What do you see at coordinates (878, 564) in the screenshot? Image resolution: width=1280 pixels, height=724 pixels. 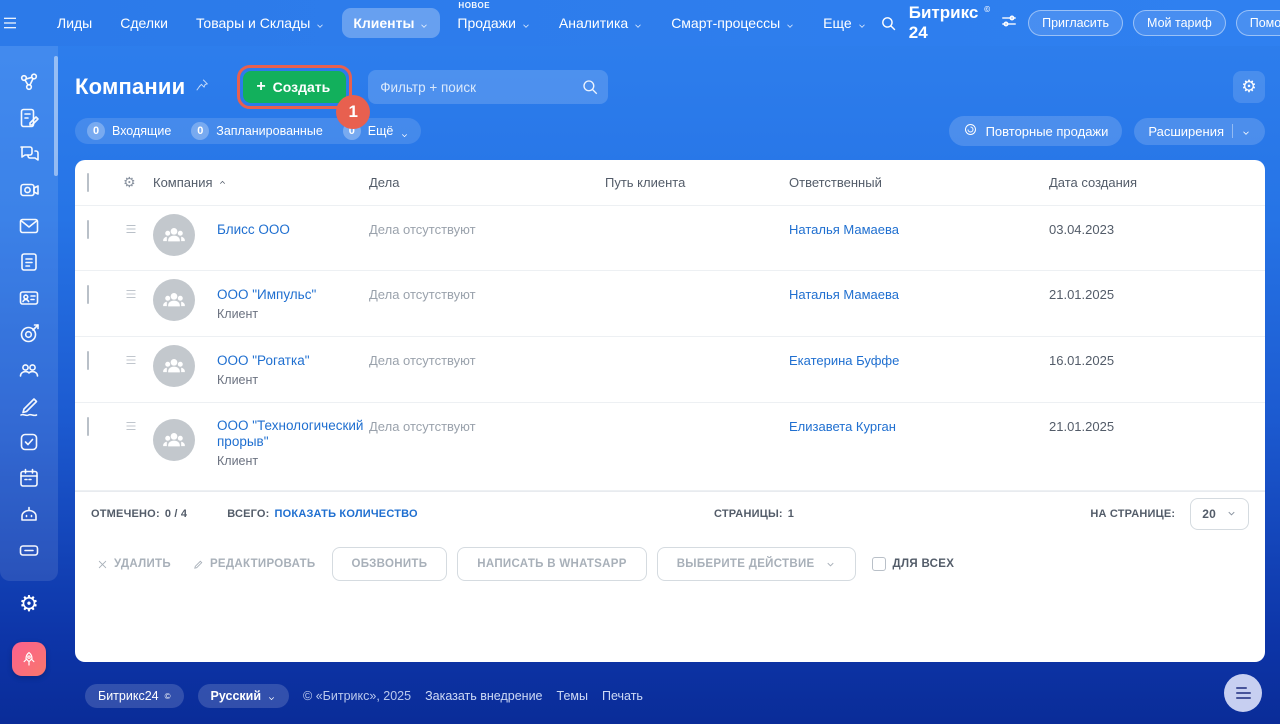 I see `for-all-checkbox` at bounding box center [878, 564].